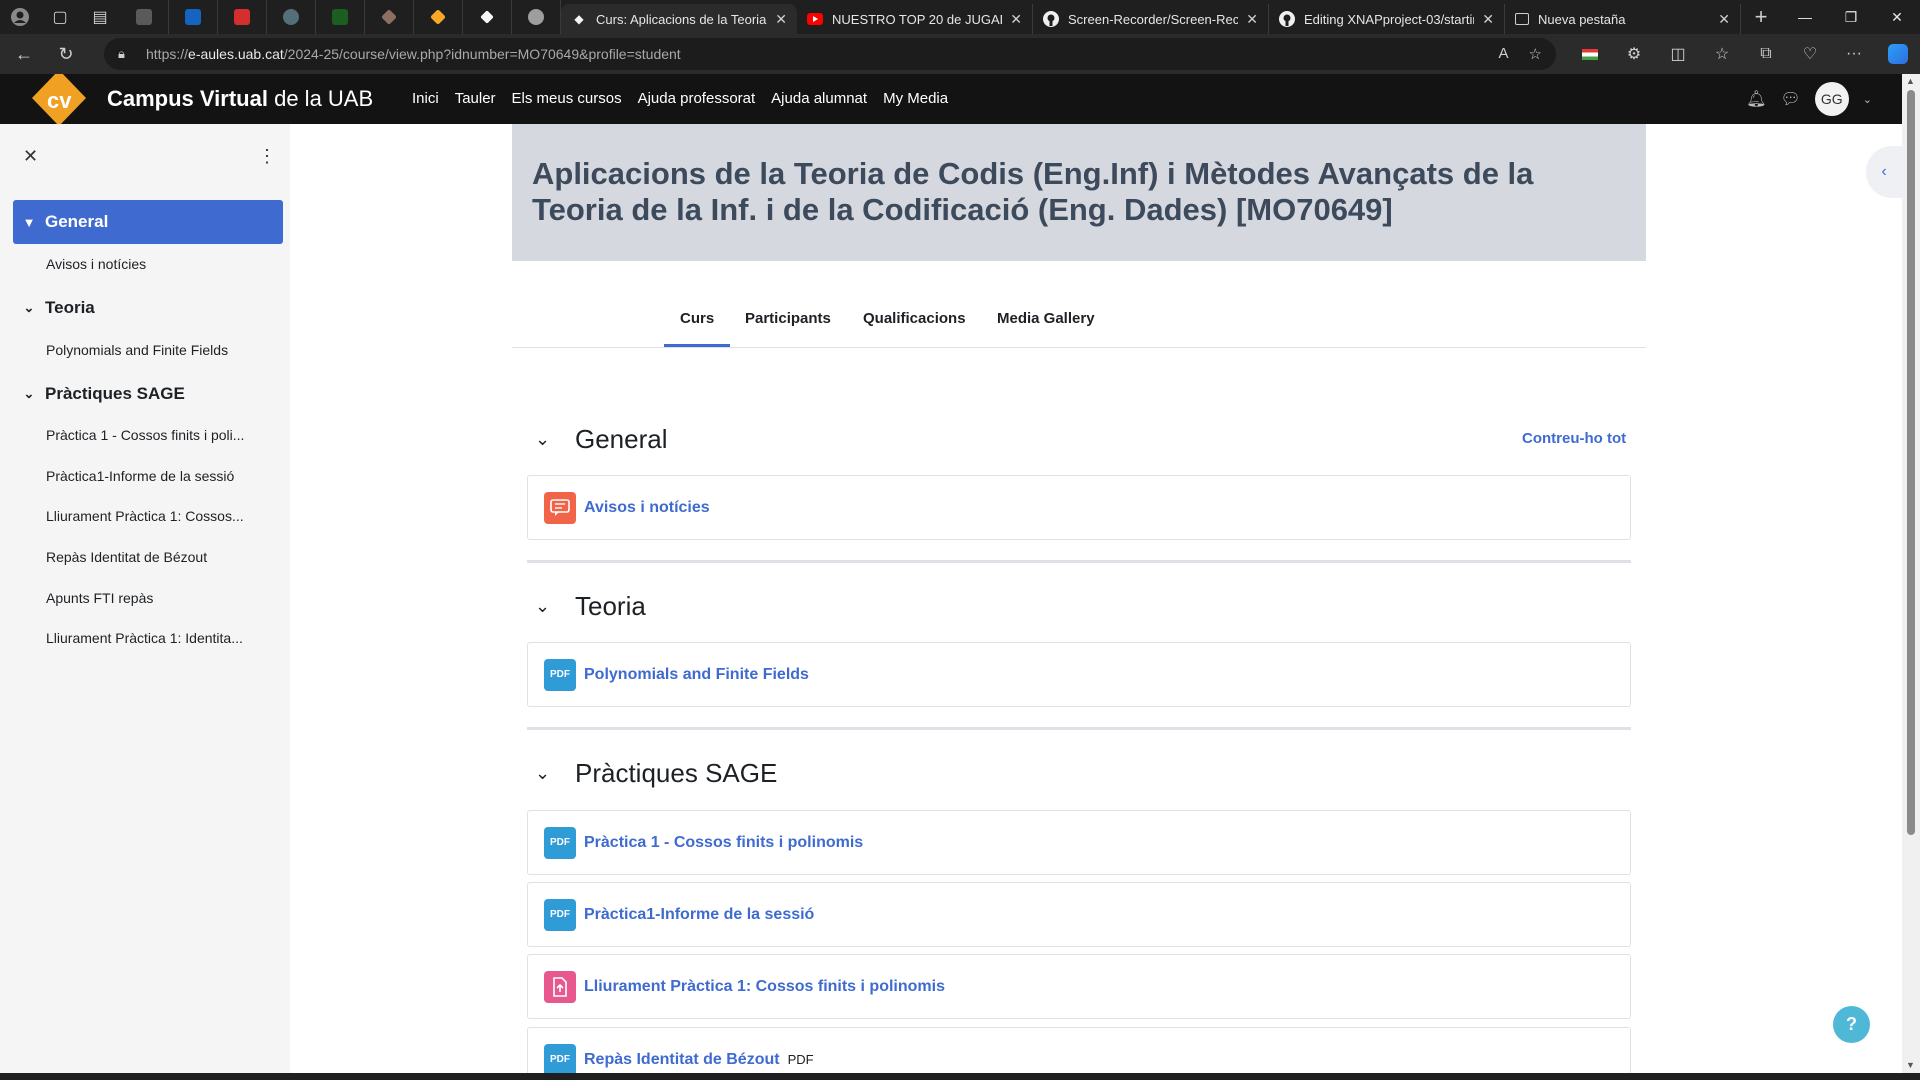  I want to click on pinned-tab-outlook, so click(193, 17).